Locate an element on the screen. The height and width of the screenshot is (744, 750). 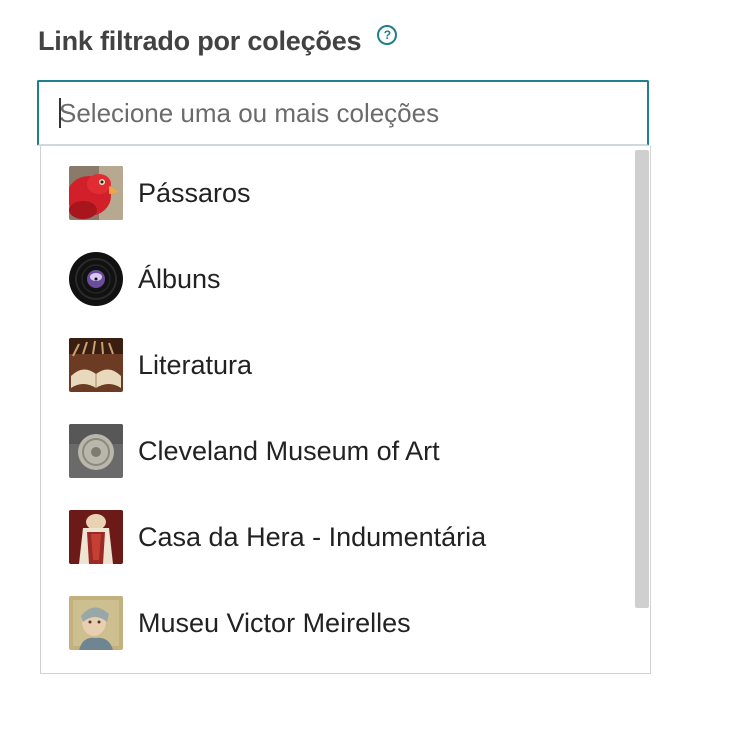
collections-search-input is located at coordinates (343, 113).